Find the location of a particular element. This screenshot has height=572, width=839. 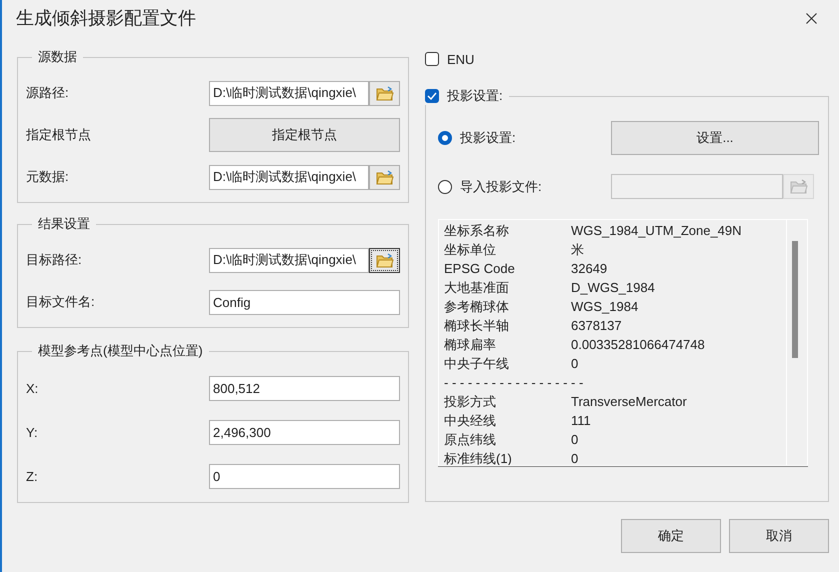

field-label: 源路径: is located at coordinates (47, 93).